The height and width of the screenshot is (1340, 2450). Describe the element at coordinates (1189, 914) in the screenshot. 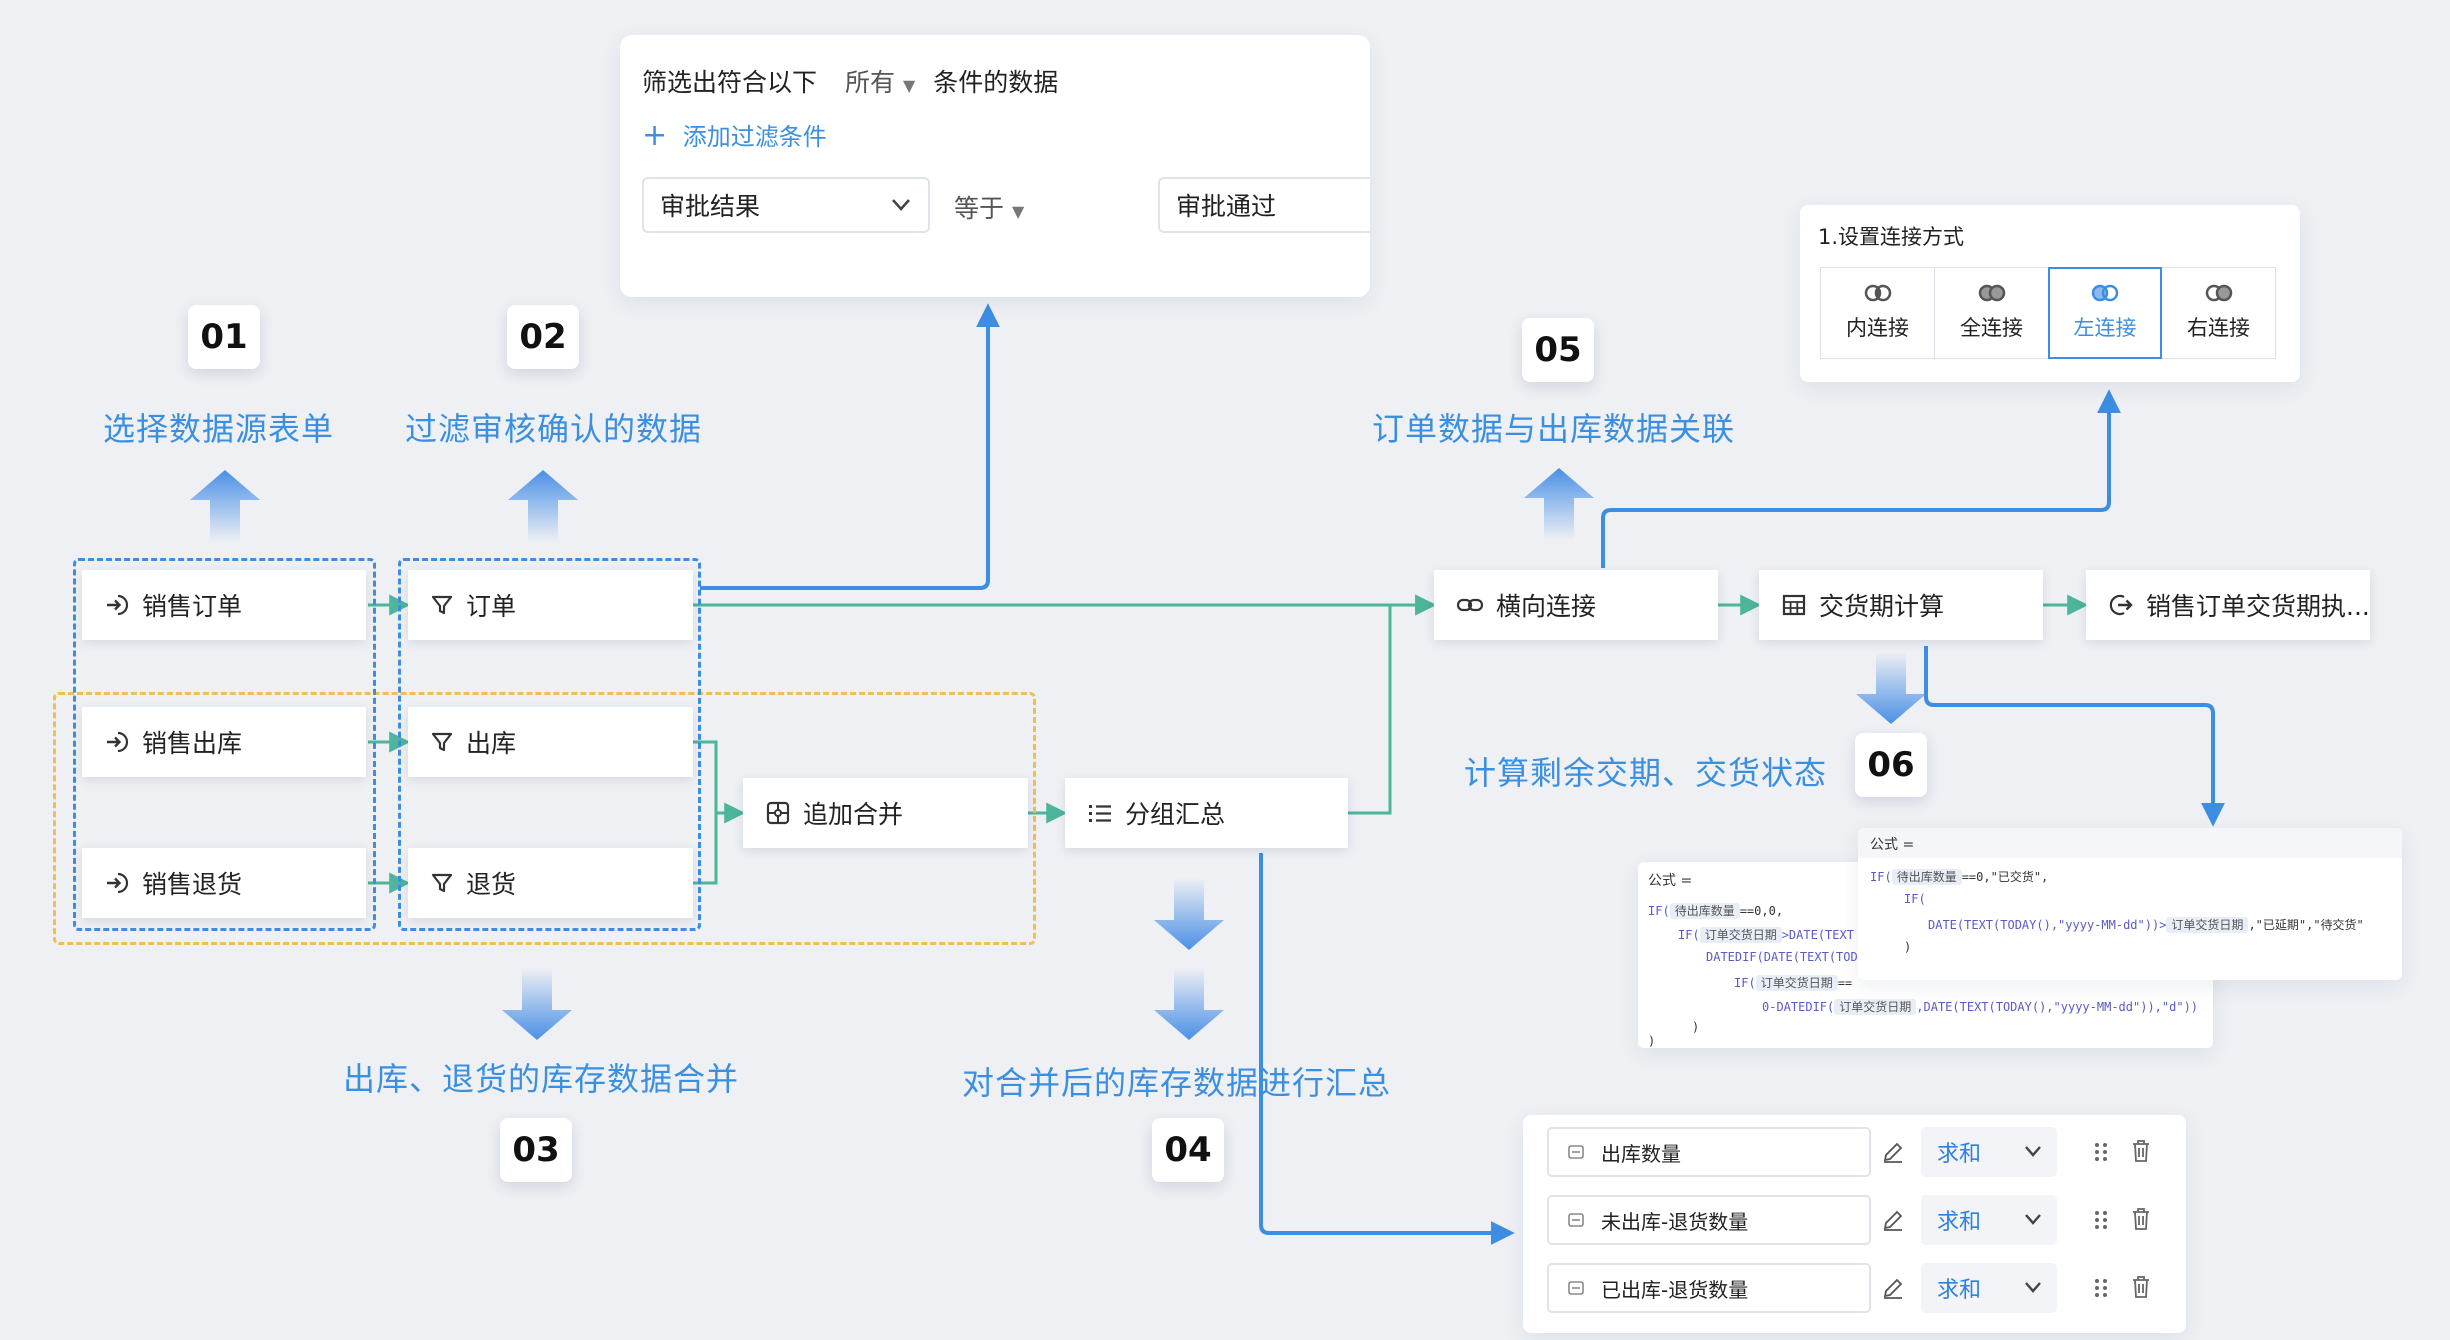

I see `down-arrow-04a` at that location.